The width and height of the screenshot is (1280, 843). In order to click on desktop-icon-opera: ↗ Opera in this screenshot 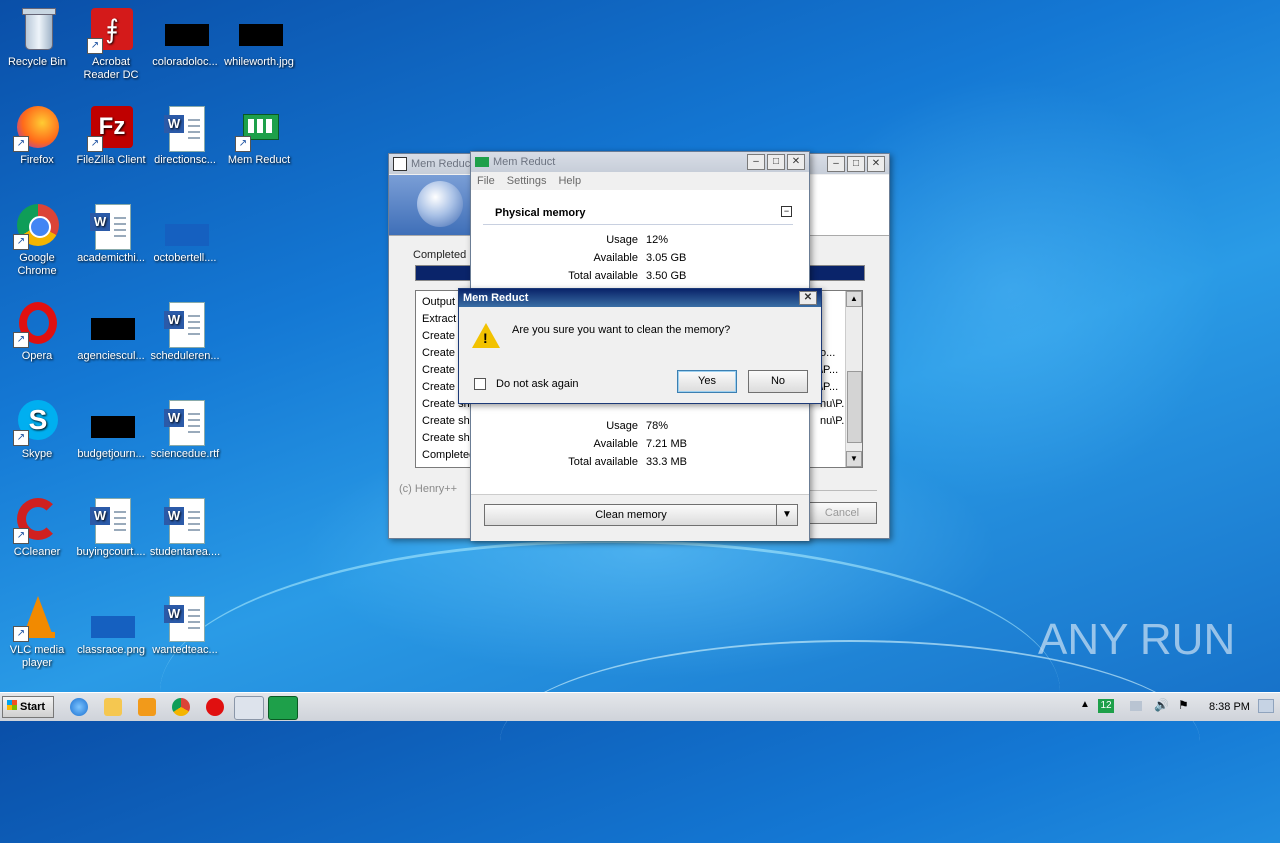, I will do `click(37, 331)`.